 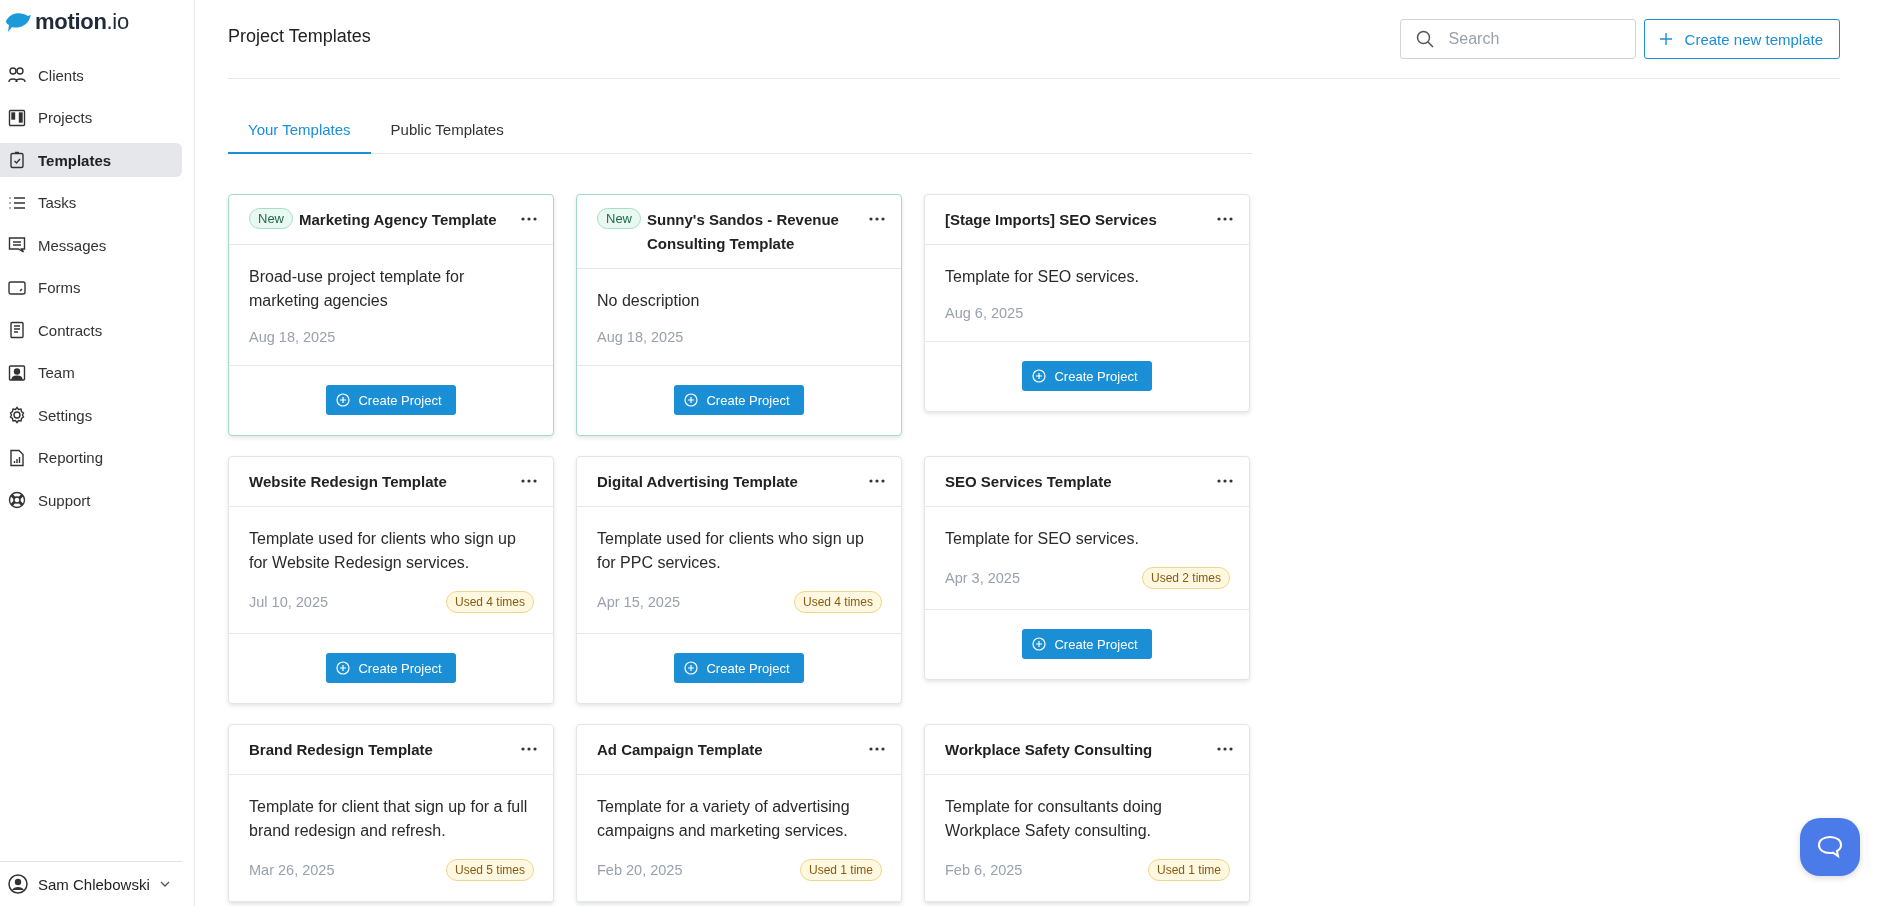 What do you see at coordinates (680, 750) in the screenshot?
I see `template-title: Ad Campaign Template` at bounding box center [680, 750].